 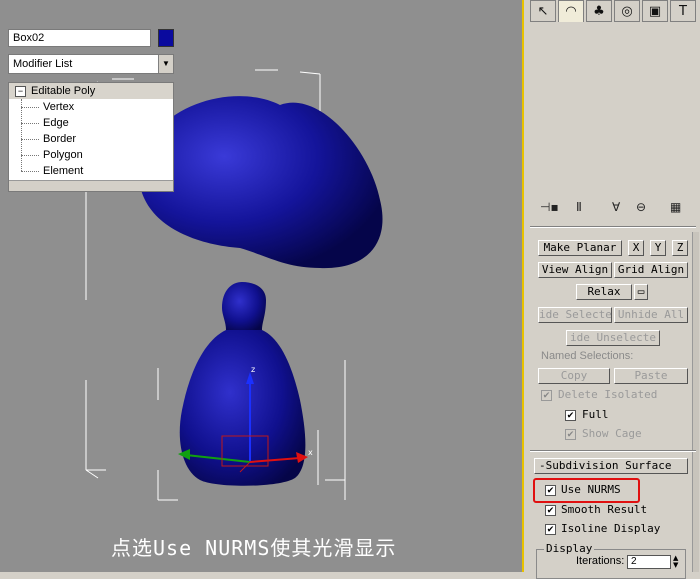 I want to click on subobject-label: Border, so click(x=60, y=139).